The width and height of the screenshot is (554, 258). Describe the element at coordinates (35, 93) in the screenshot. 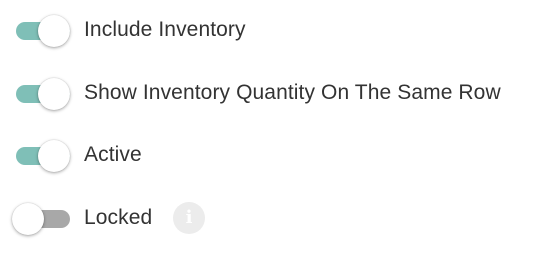

I see `show-inventory-quantity-toggle` at that location.